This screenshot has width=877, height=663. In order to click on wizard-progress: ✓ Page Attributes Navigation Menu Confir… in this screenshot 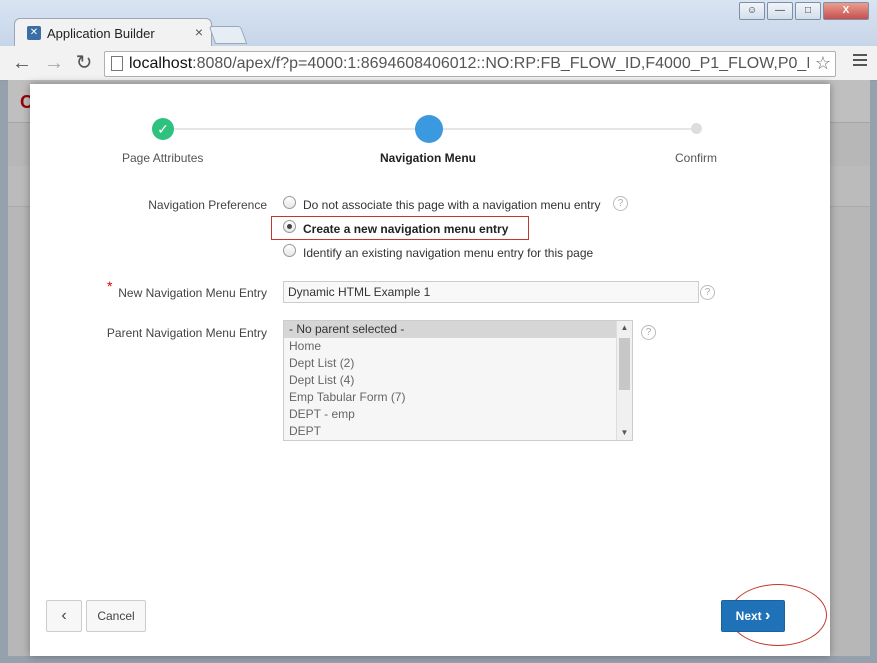, I will do `click(430, 142)`.